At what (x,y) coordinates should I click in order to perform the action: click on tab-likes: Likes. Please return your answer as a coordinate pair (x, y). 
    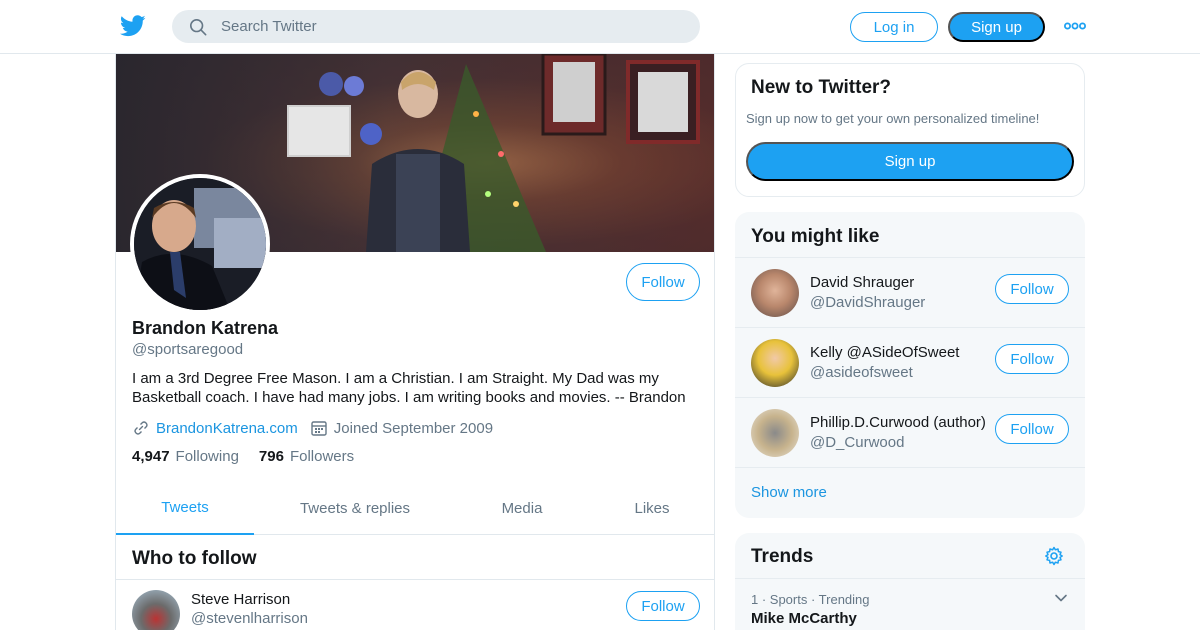
    Looking at the image, I should click on (651, 508).